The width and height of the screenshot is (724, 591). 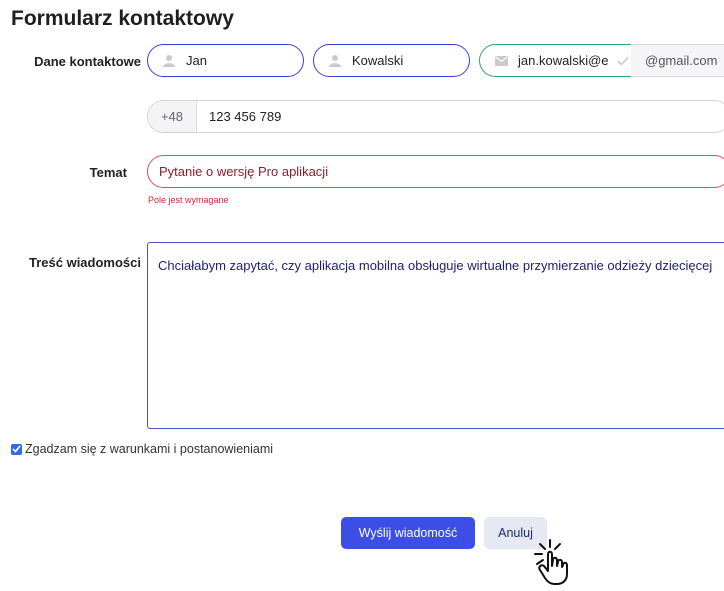 I want to click on hand-pointer-icon, so click(x=562, y=564).